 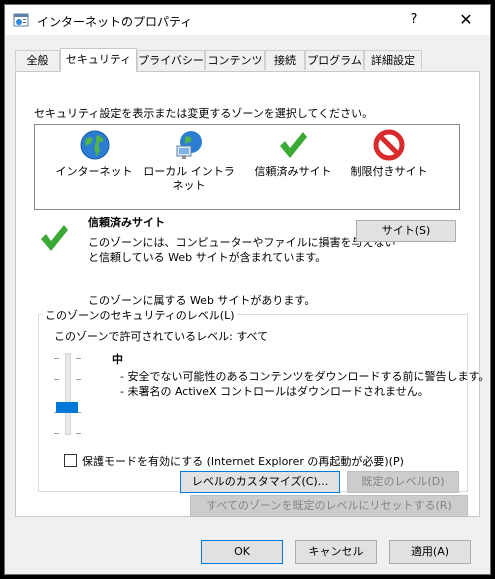 I want to click on selected-zone-name: 信頼済みサイト, so click(x=126, y=222).